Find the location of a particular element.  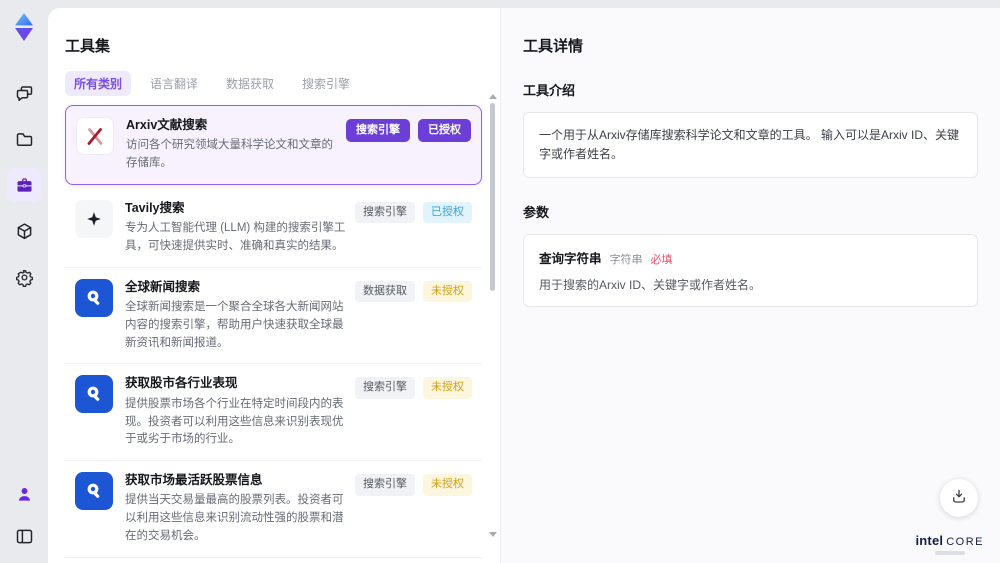

sidebar-item-toolbox is located at coordinates (24, 185).